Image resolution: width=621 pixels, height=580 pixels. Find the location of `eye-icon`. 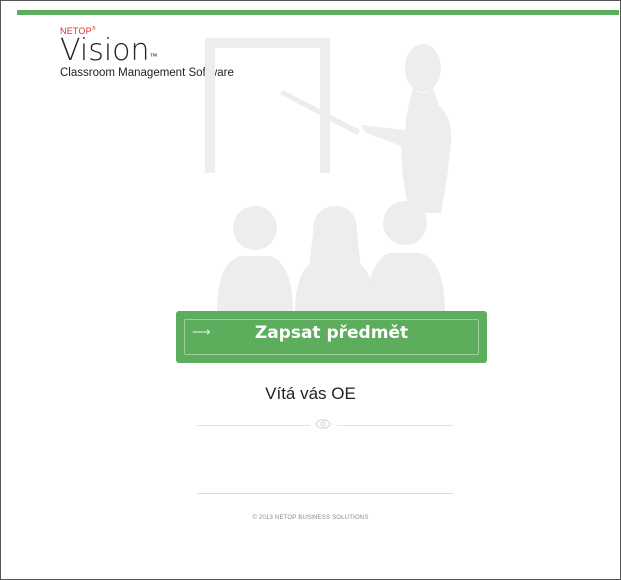

eye-icon is located at coordinates (323, 424).